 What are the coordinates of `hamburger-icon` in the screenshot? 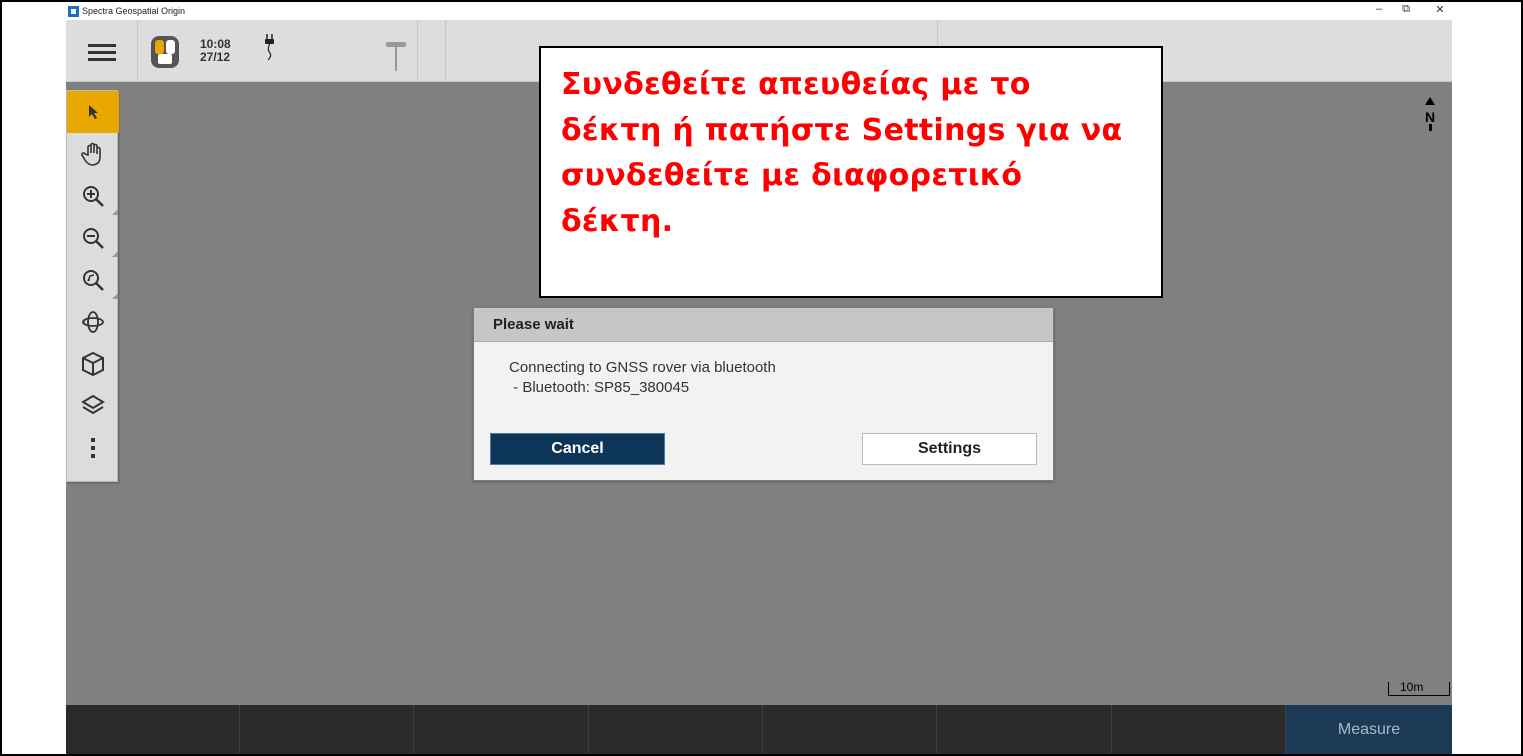 It's located at (102, 45).